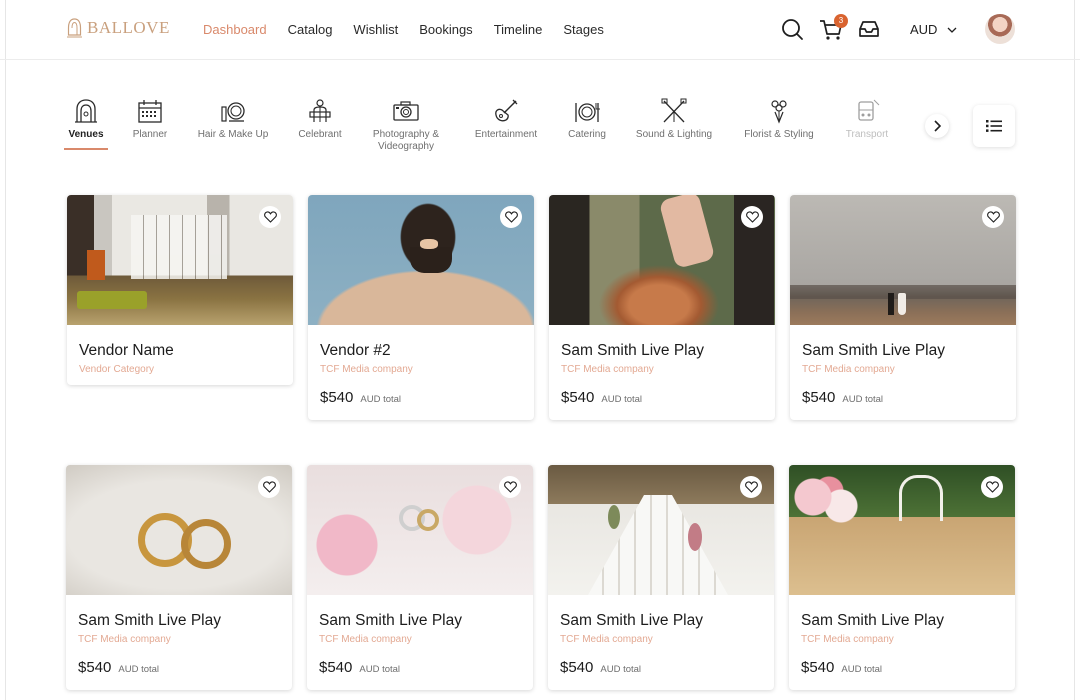 This screenshot has width=1080, height=700. I want to click on category-label: Planner, so click(150, 134).